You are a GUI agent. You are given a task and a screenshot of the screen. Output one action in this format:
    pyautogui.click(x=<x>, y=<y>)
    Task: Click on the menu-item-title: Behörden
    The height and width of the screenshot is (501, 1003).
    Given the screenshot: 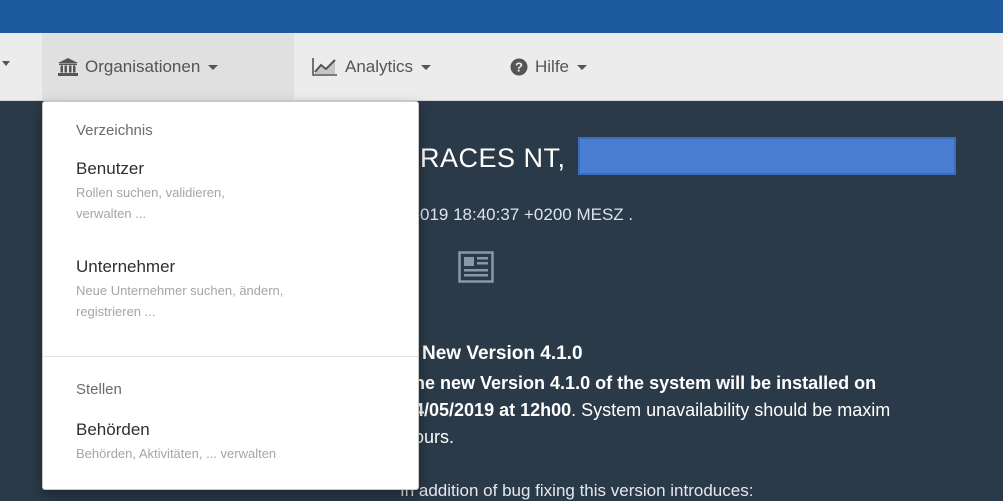 What is the action you would take?
    pyautogui.click(x=113, y=429)
    